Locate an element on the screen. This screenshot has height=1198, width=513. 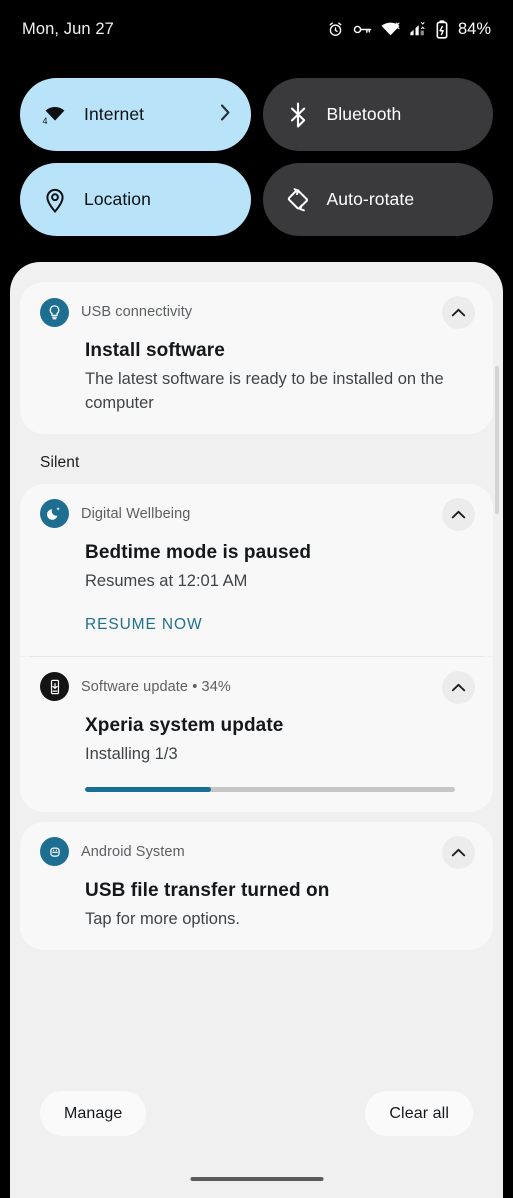
notification-title: USB file transfer turned on is located at coordinates (207, 890).